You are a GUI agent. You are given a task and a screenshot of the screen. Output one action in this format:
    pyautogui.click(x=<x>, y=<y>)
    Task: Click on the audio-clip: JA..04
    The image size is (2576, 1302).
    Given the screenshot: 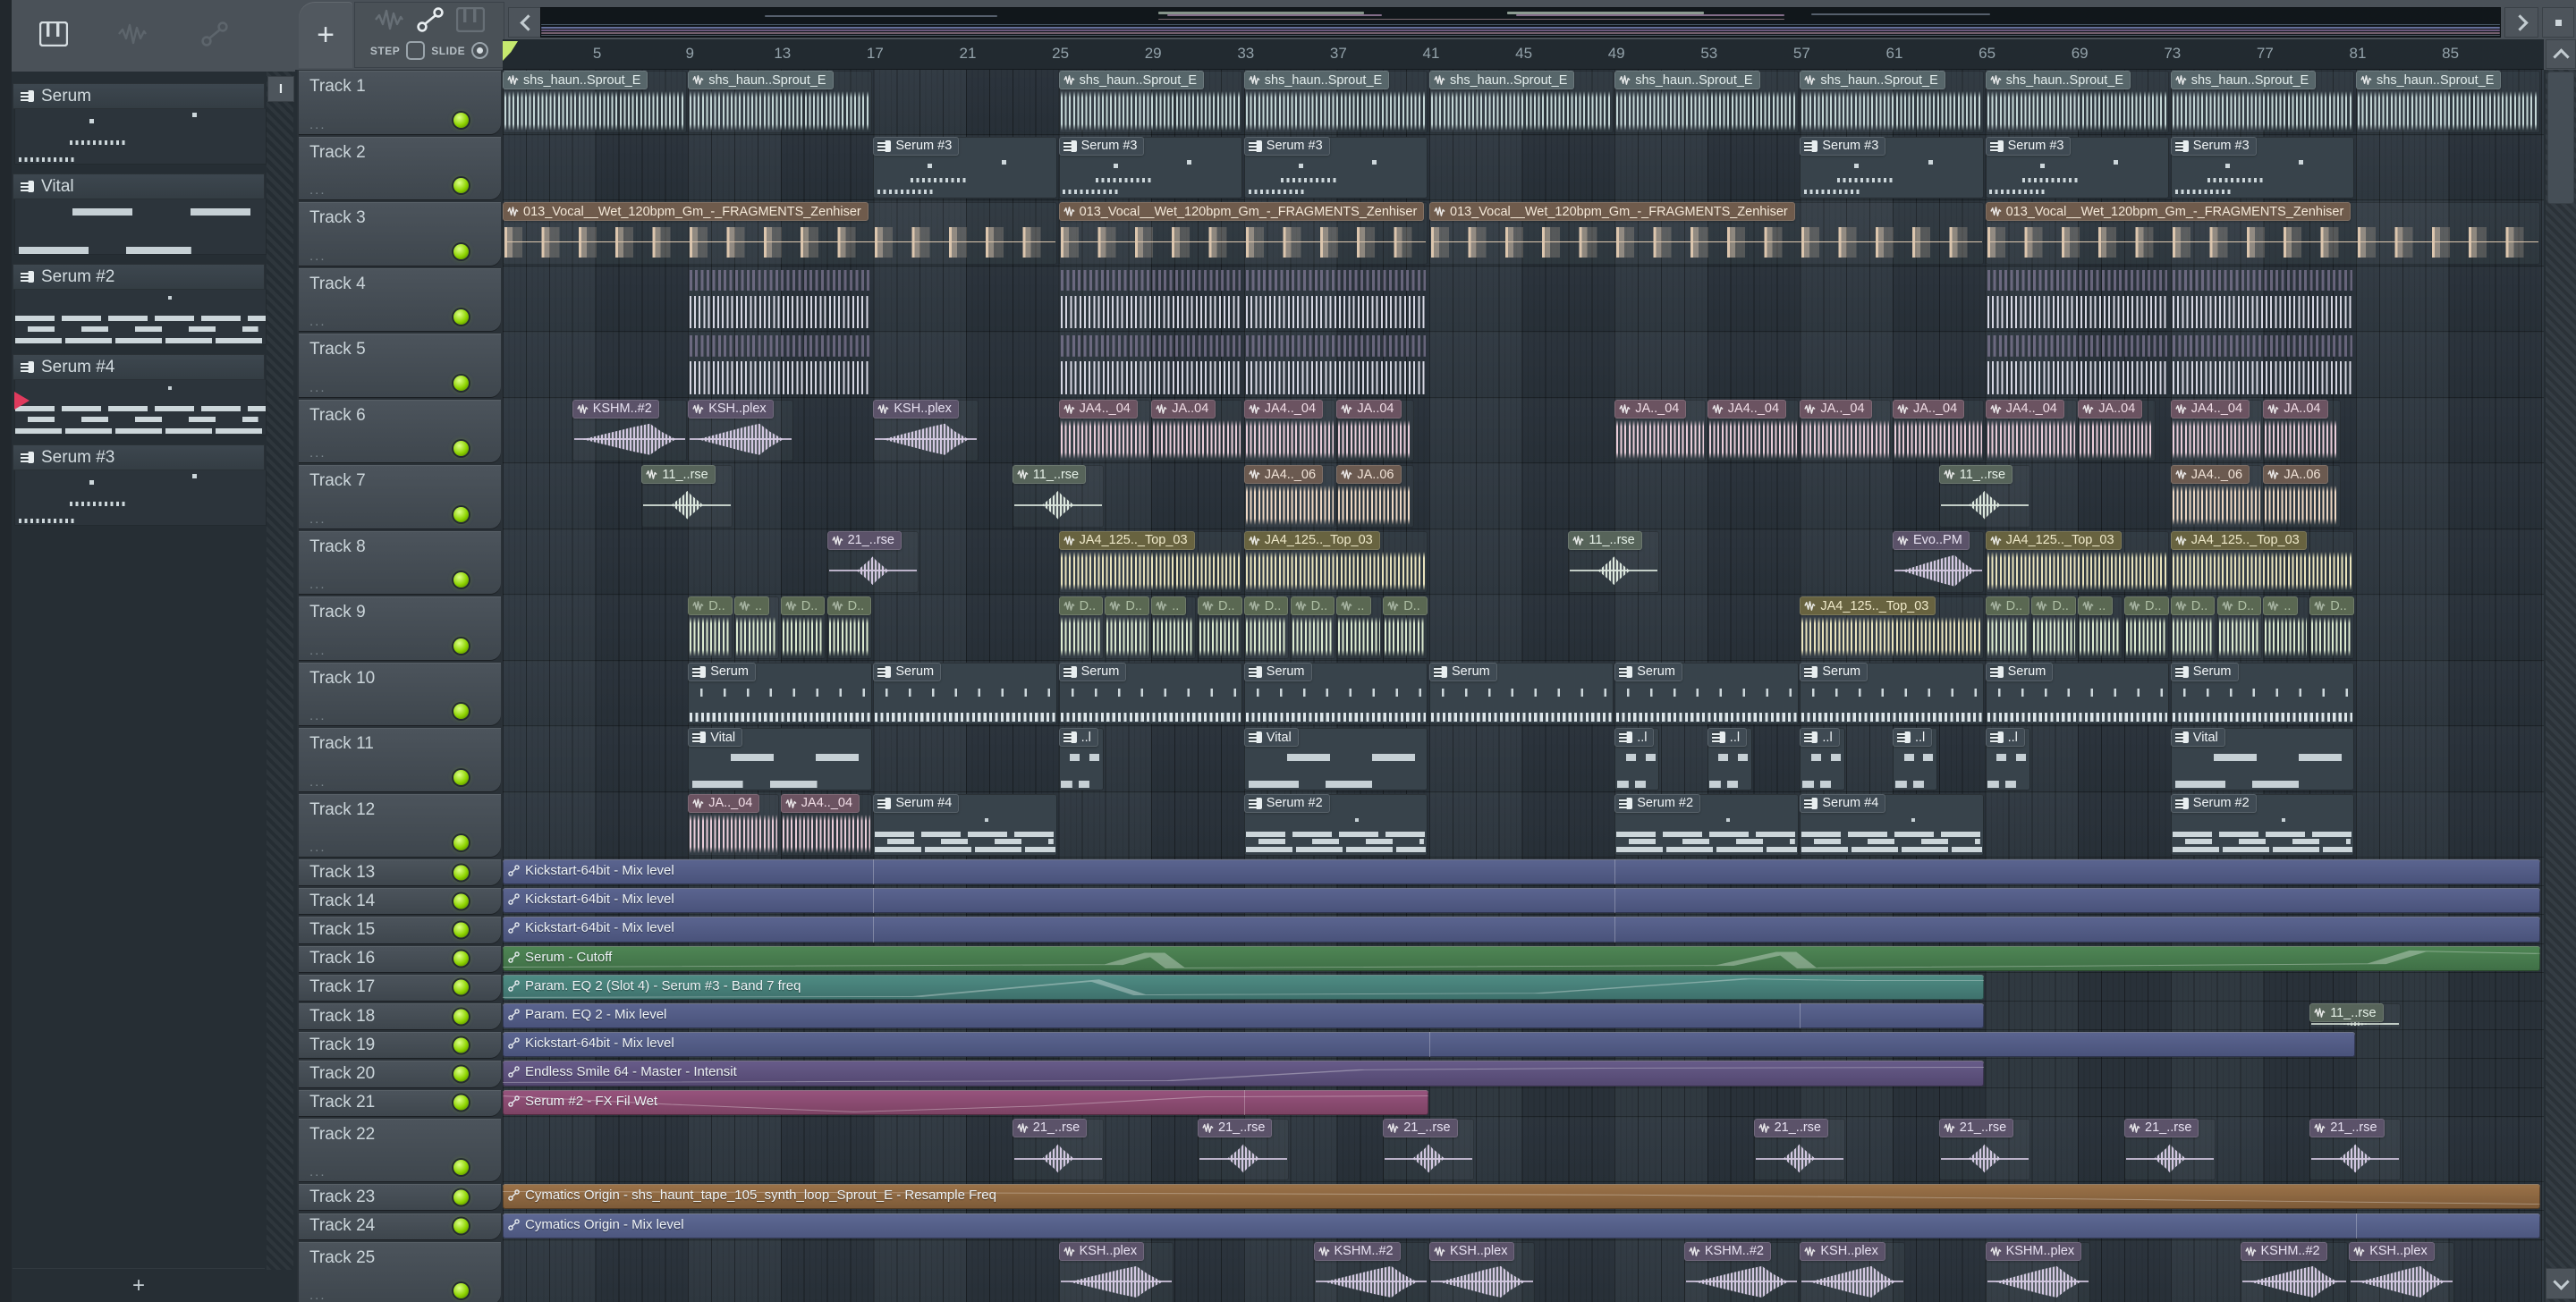 What is the action you would take?
    pyautogui.click(x=1197, y=430)
    